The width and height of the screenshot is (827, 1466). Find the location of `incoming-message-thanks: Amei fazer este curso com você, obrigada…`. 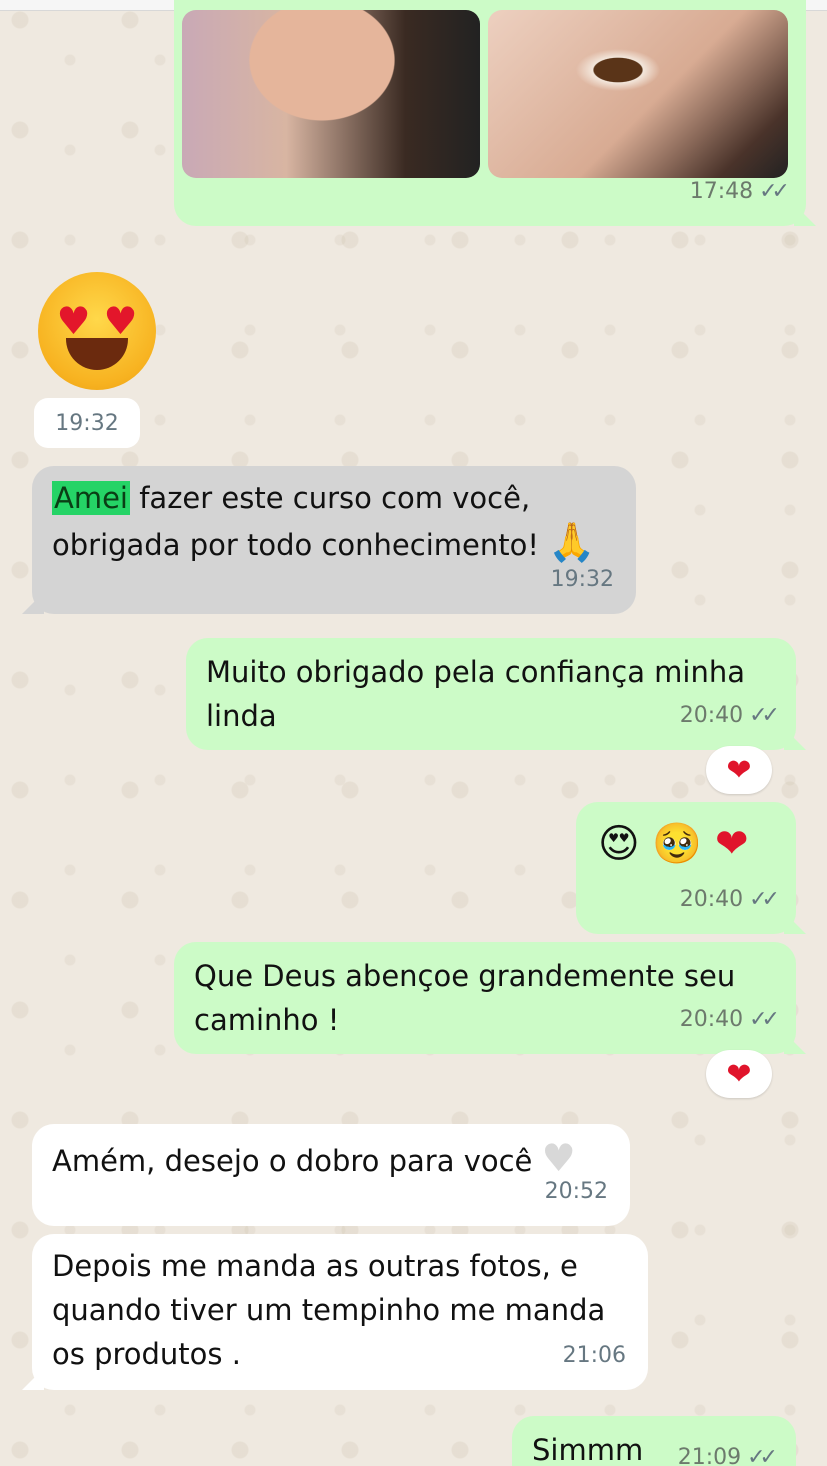

incoming-message-thanks: Amei fazer este curso com você, obrigada… is located at coordinates (329, 540).